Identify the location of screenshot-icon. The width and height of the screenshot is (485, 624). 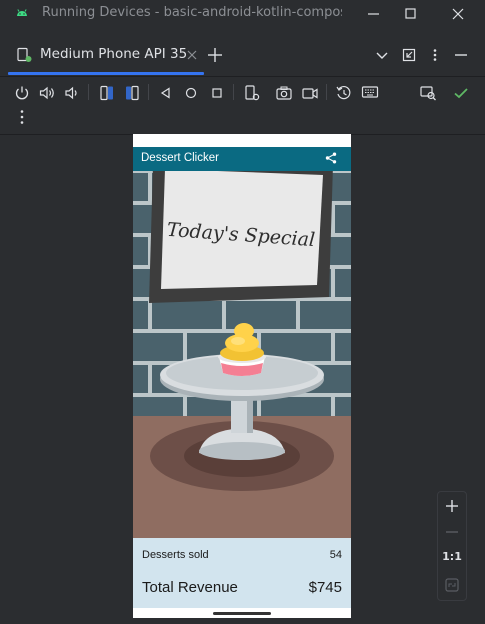
(284, 93).